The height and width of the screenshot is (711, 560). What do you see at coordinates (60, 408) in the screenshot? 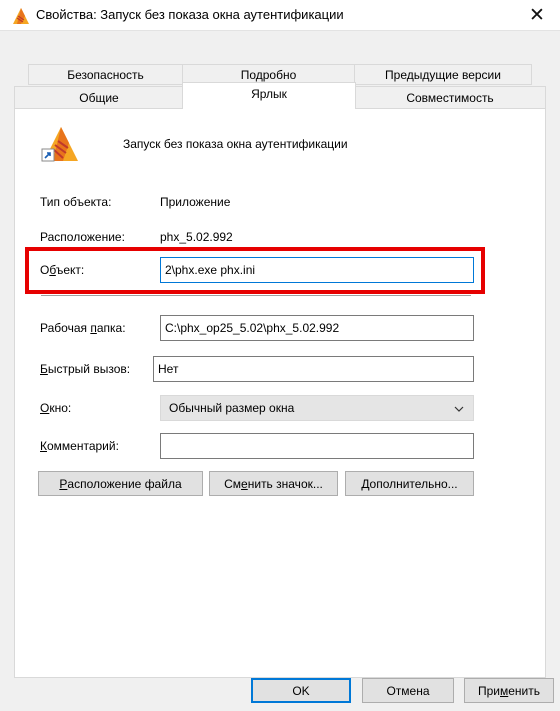
I see `label-part: кно:` at bounding box center [60, 408].